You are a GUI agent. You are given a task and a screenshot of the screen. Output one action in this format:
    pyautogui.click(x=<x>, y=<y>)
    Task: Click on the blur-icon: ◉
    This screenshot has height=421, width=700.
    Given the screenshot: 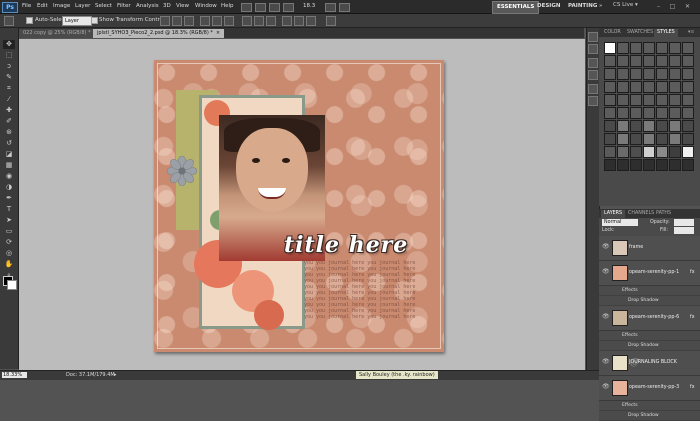 What is the action you would take?
    pyautogui.click(x=9, y=176)
    